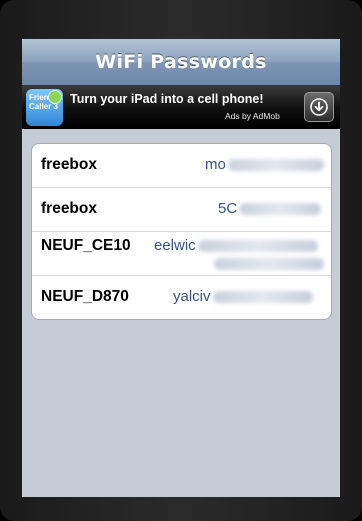  I want to click on password-text: eelwic, so click(175, 245).